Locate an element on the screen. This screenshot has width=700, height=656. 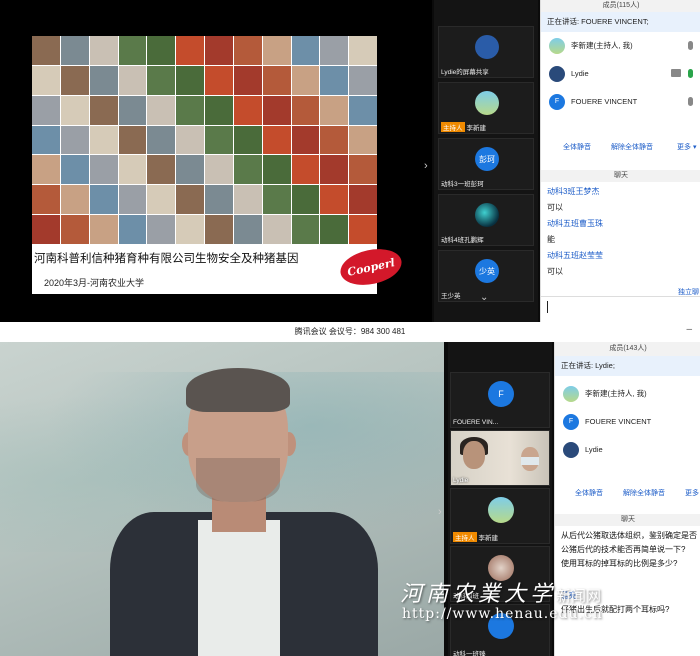
member-actions: 全体静音 解除全体静音 更多 ▾ is located at coordinates (622, 148).